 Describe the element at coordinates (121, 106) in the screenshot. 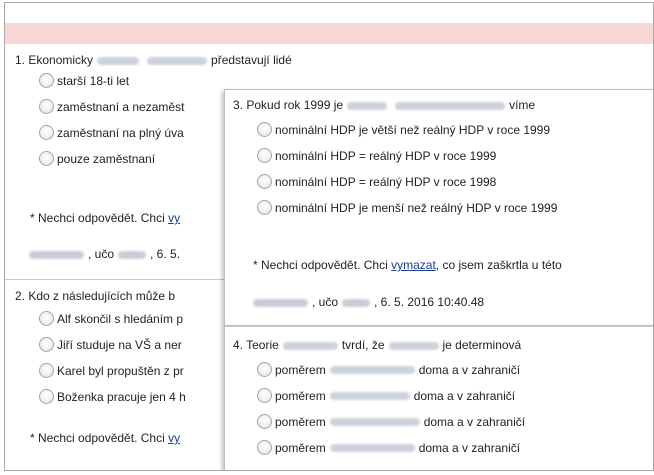

I see `option-label: zaměstnaní a nezaměst` at that location.